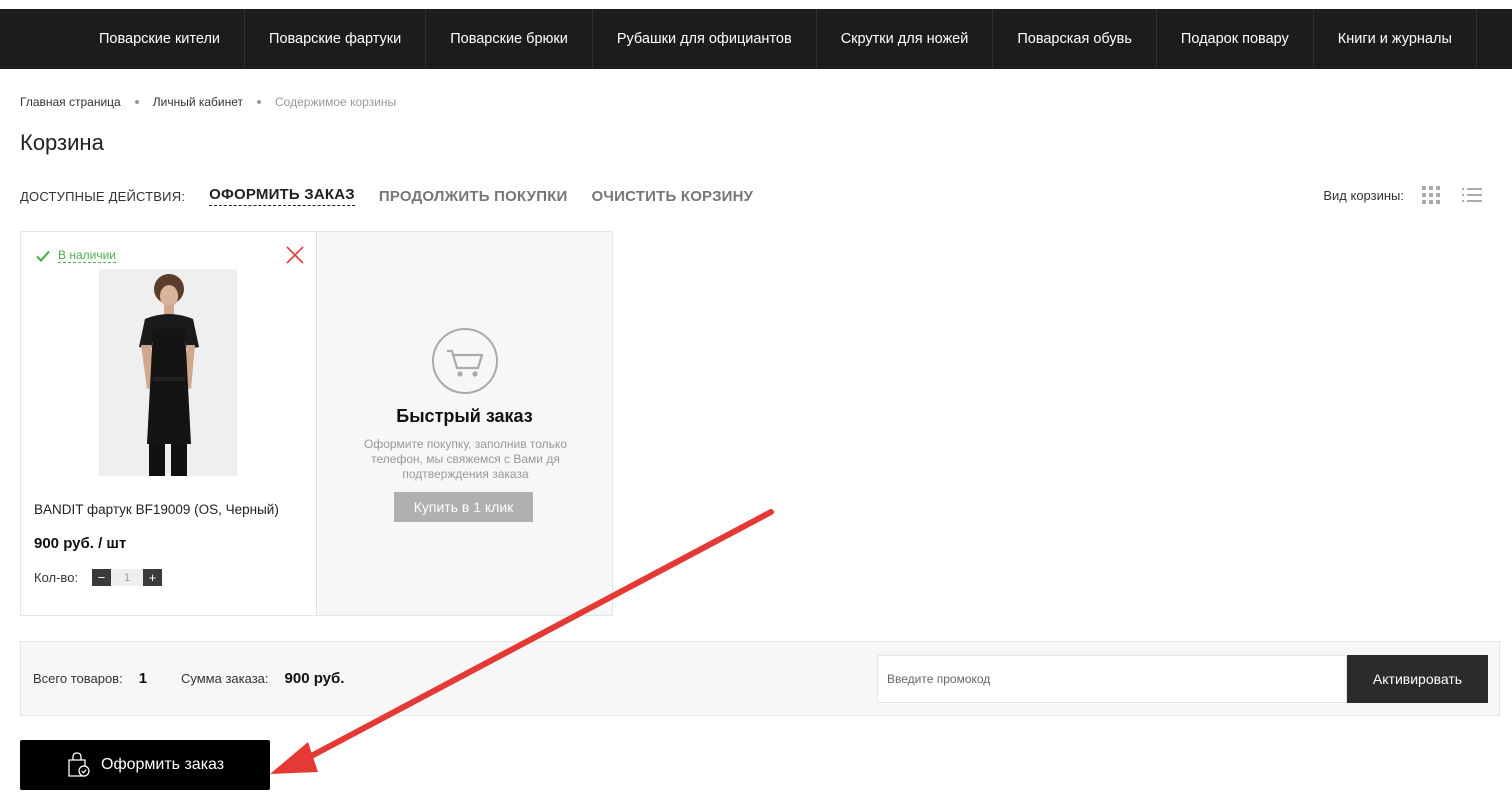 The width and height of the screenshot is (1512, 802). What do you see at coordinates (336, 102) in the screenshot?
I see `breadcrumb-current: Содержимое корзины` at bounding box center [336, 102].